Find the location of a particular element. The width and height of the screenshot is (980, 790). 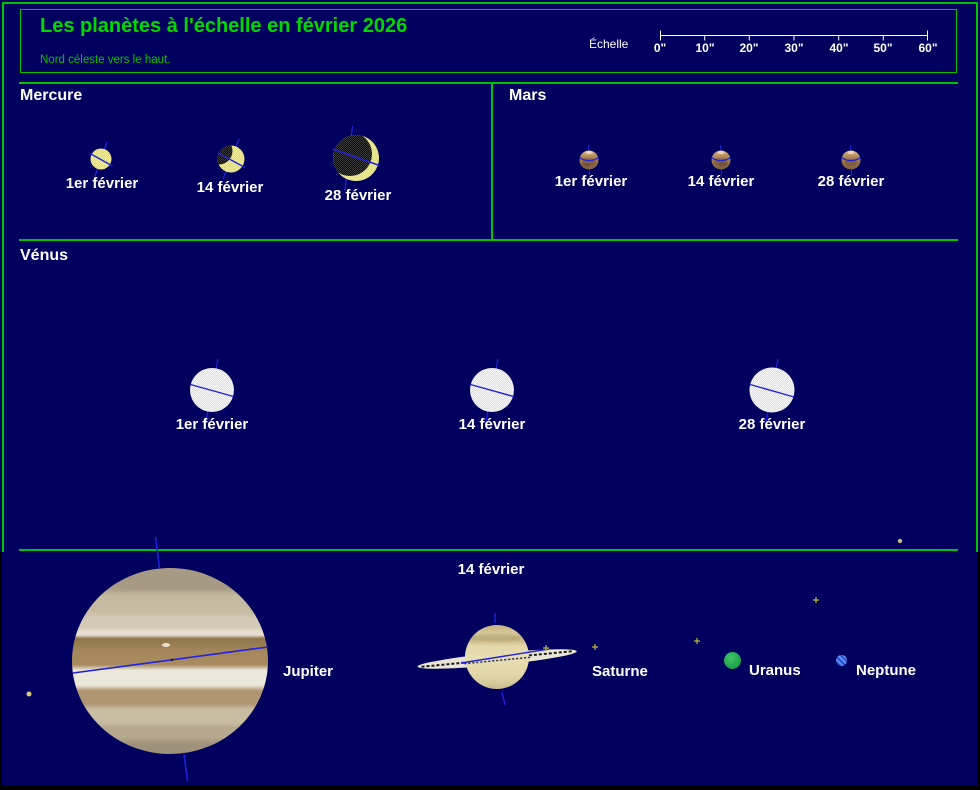

scale-label: Échelle is located at coordinates (609, 44).